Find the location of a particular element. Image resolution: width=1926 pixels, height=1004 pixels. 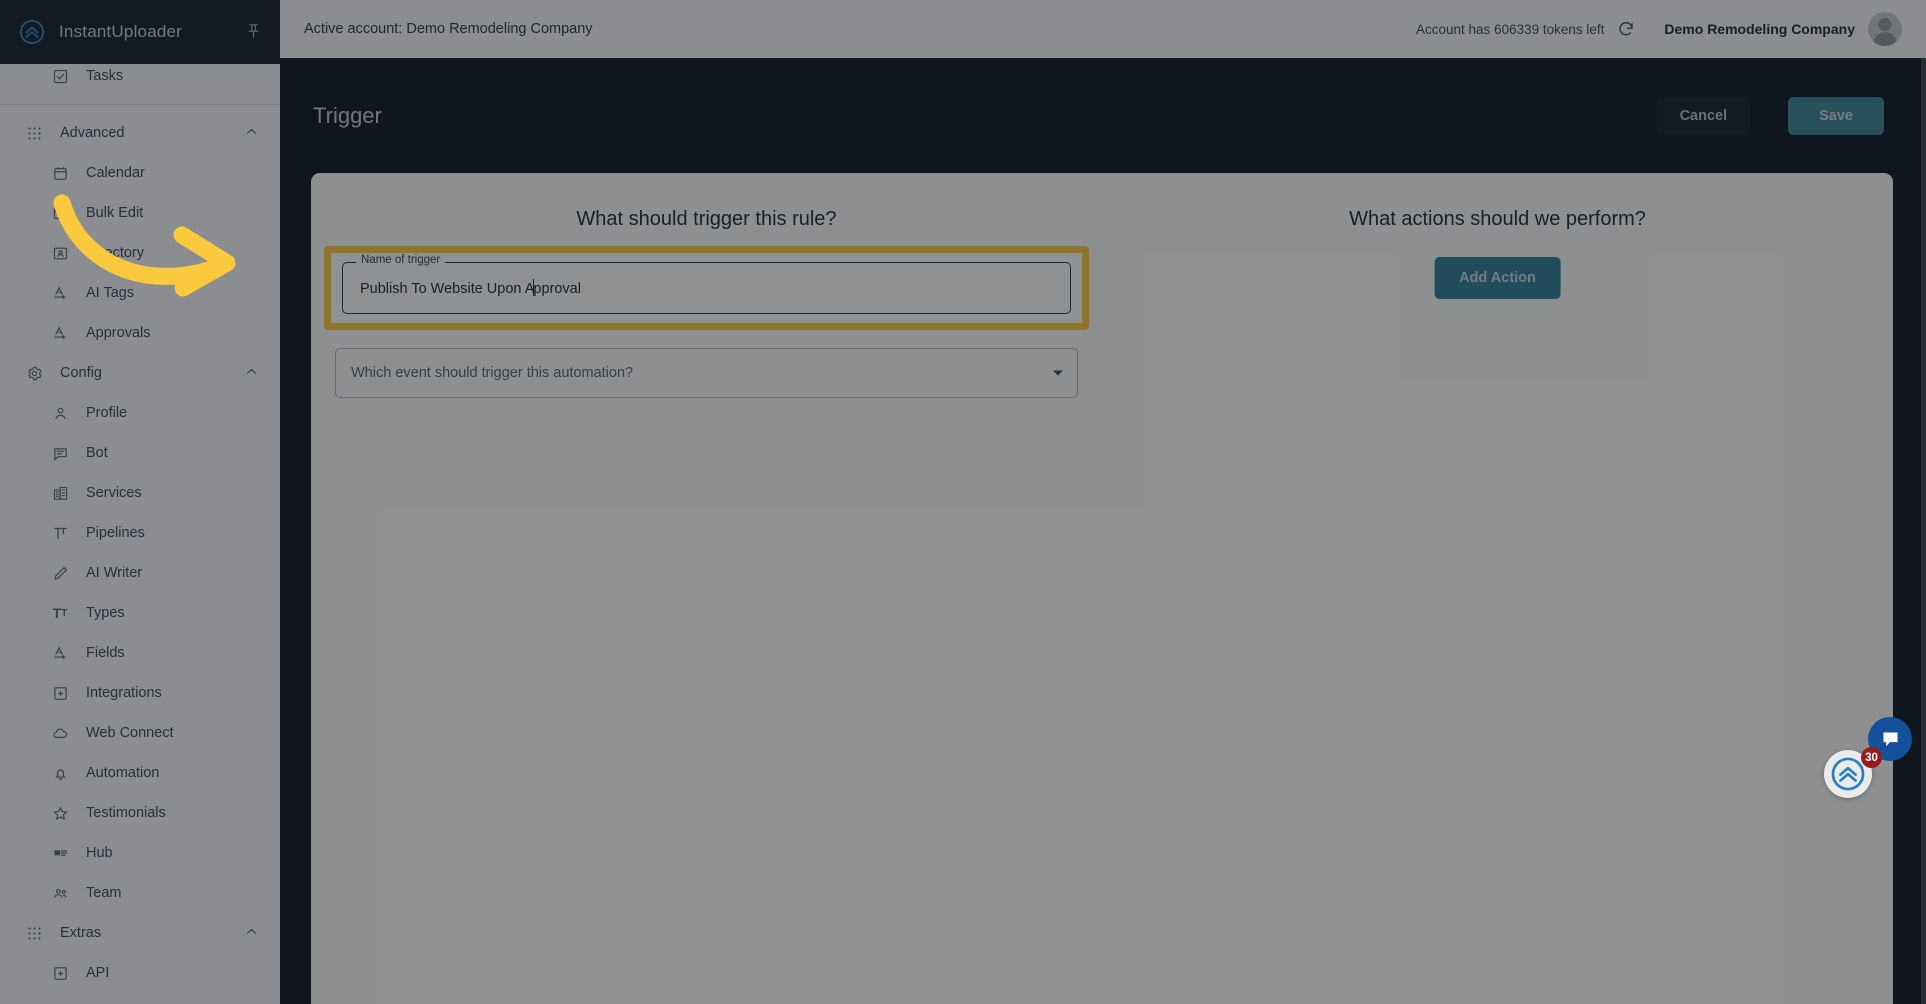

trigger-name-legend: Name of trigger is located at coordinates (401, 260).